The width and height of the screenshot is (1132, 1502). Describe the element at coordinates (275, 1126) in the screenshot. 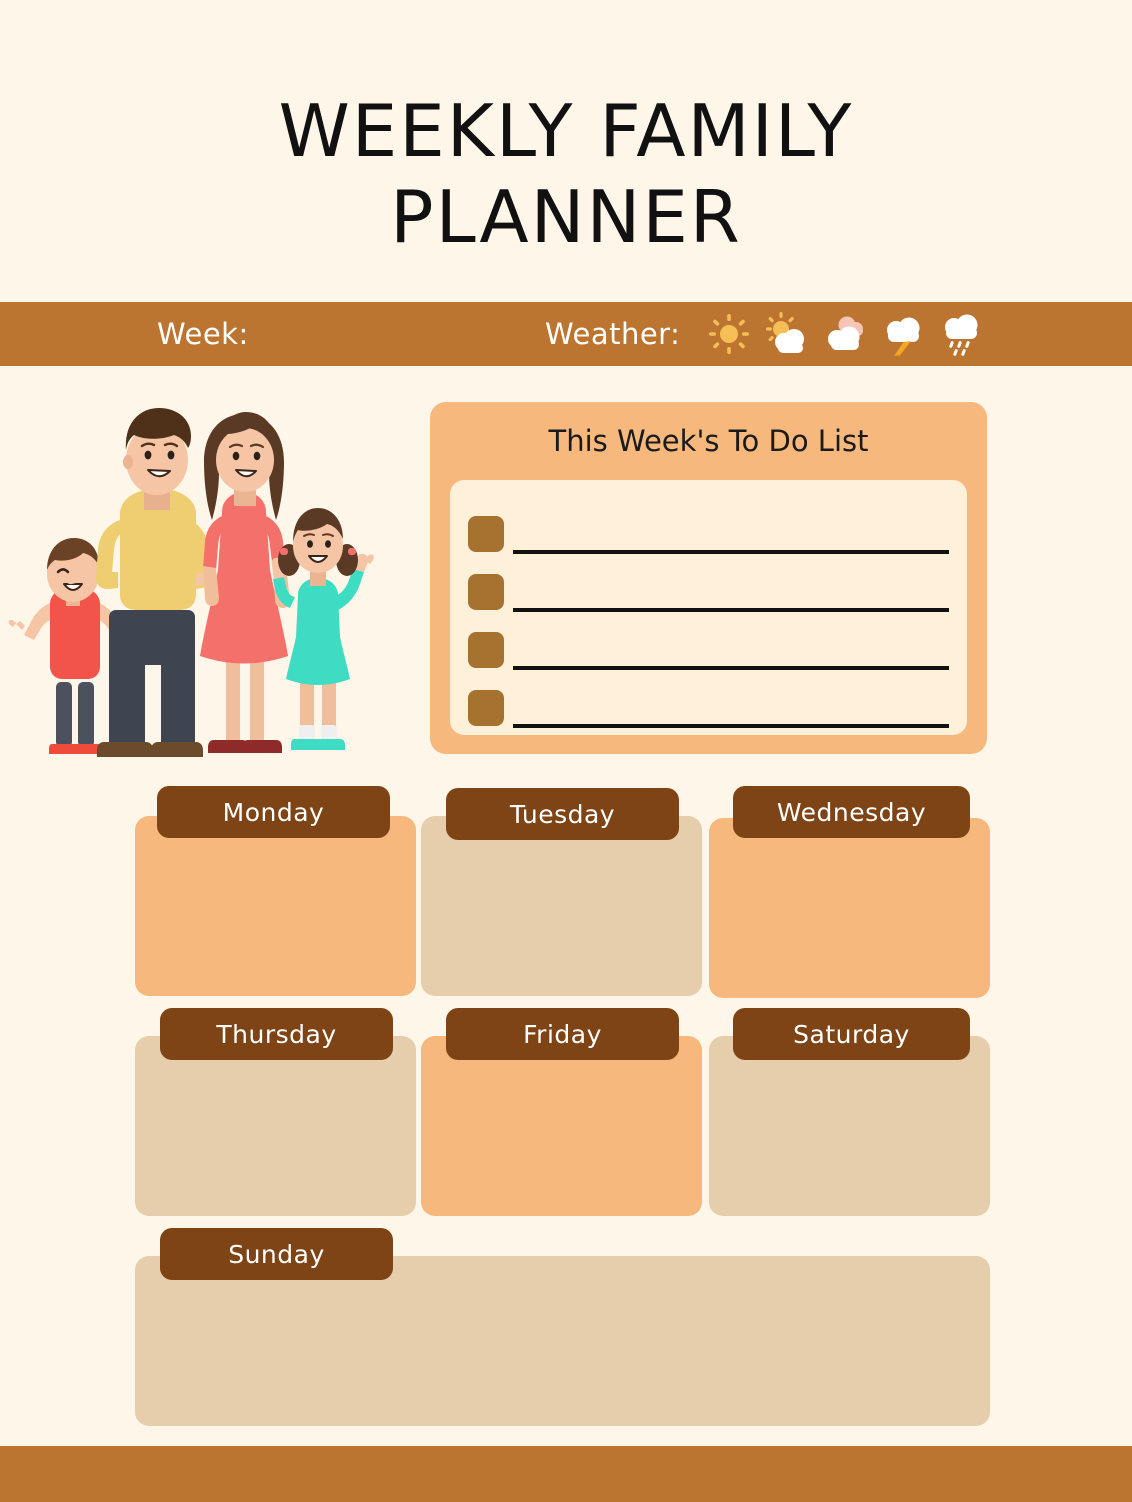

I see `day-box-thursday` at that location.